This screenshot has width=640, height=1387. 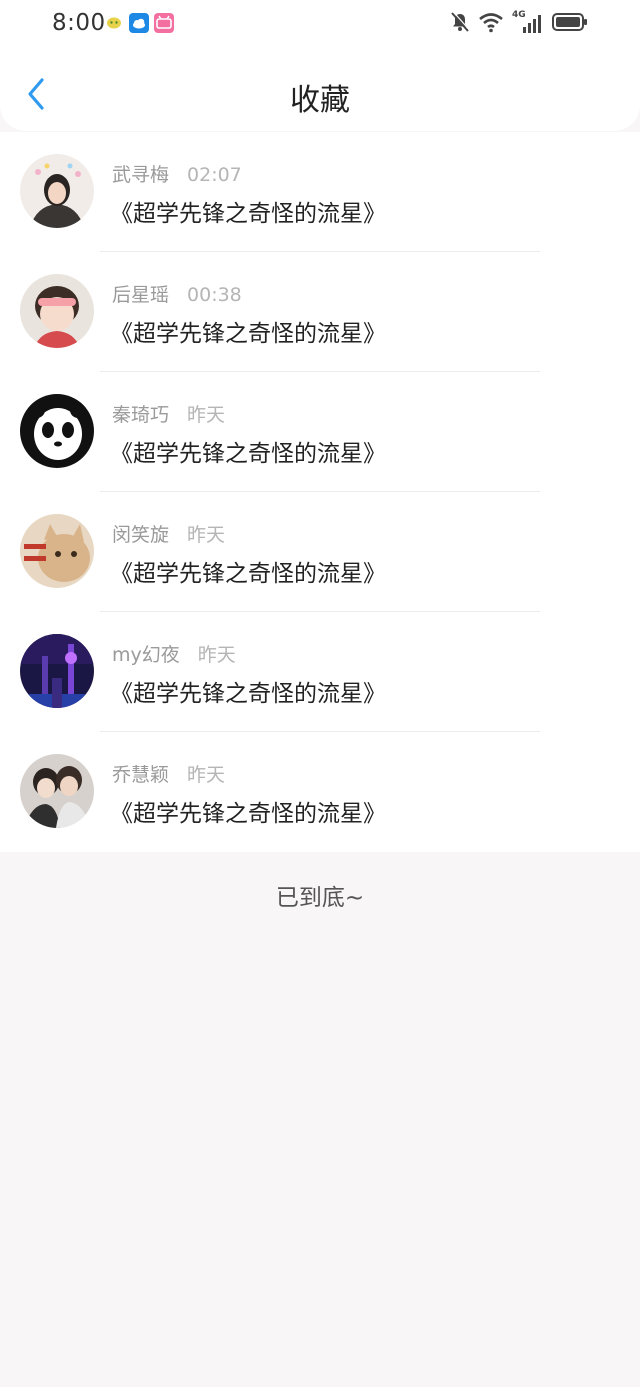 What do you see at coordinates (320, 552) in the screenshot?
I see `favorite-item: 闵笑旋 昨天 《超学先锋之奇怪的流星》` at bounding box center [320, 552].